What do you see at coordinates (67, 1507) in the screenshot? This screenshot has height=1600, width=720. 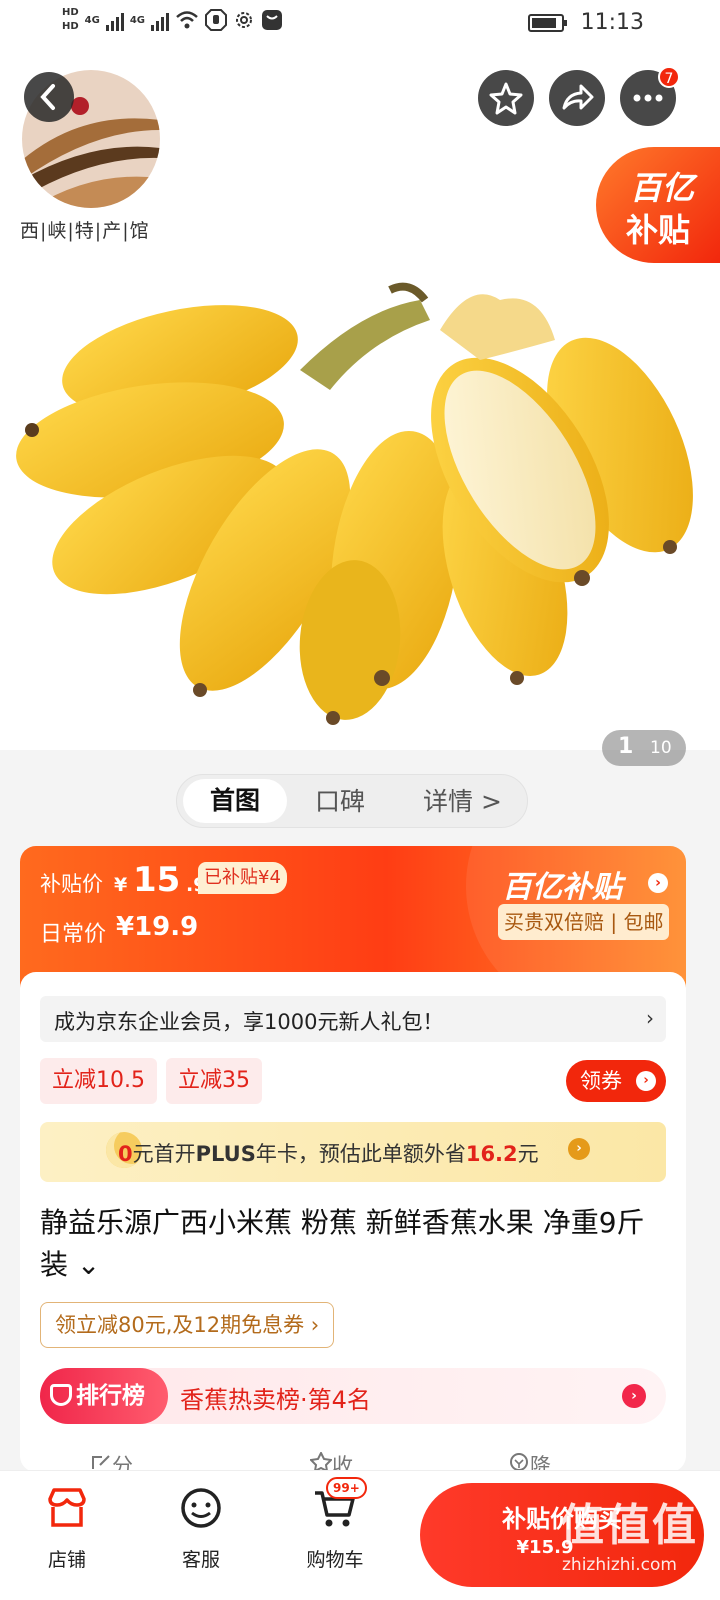 I see `shop-icon` at bounding box center [67, 1507].